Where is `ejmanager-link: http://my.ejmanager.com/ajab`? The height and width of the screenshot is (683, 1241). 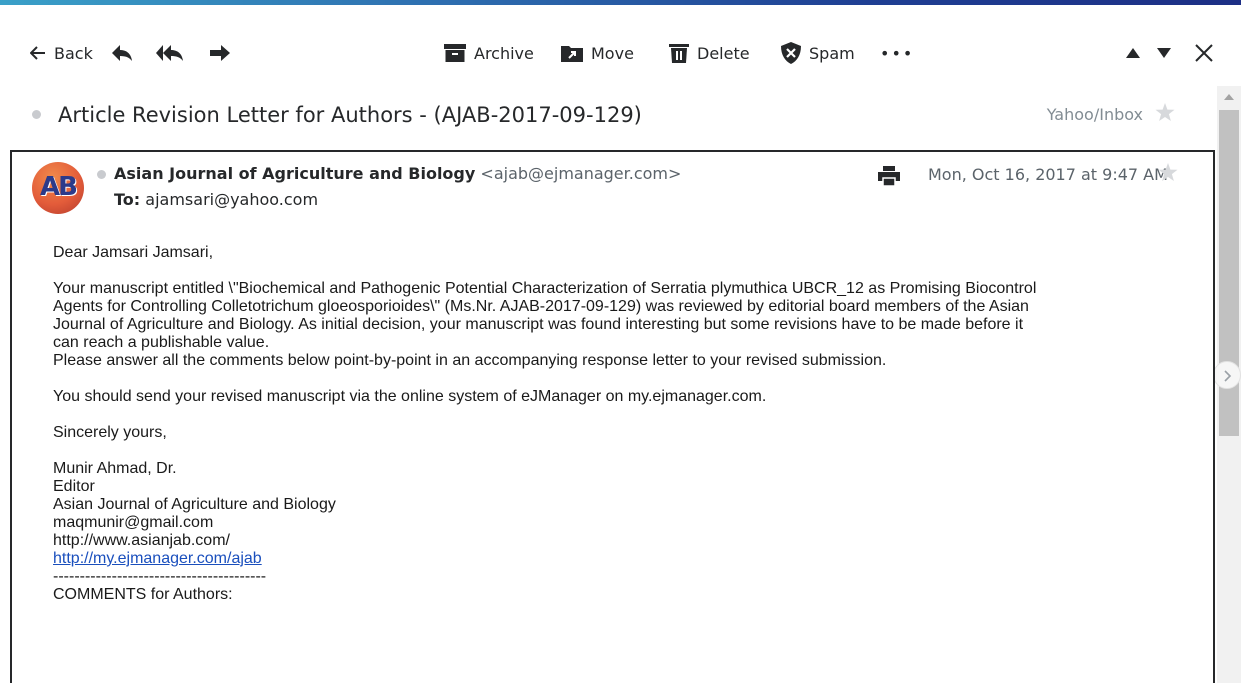
ejmanager-link: http://my.ejmanager.com/ajab is located at coordinates (157, 558).